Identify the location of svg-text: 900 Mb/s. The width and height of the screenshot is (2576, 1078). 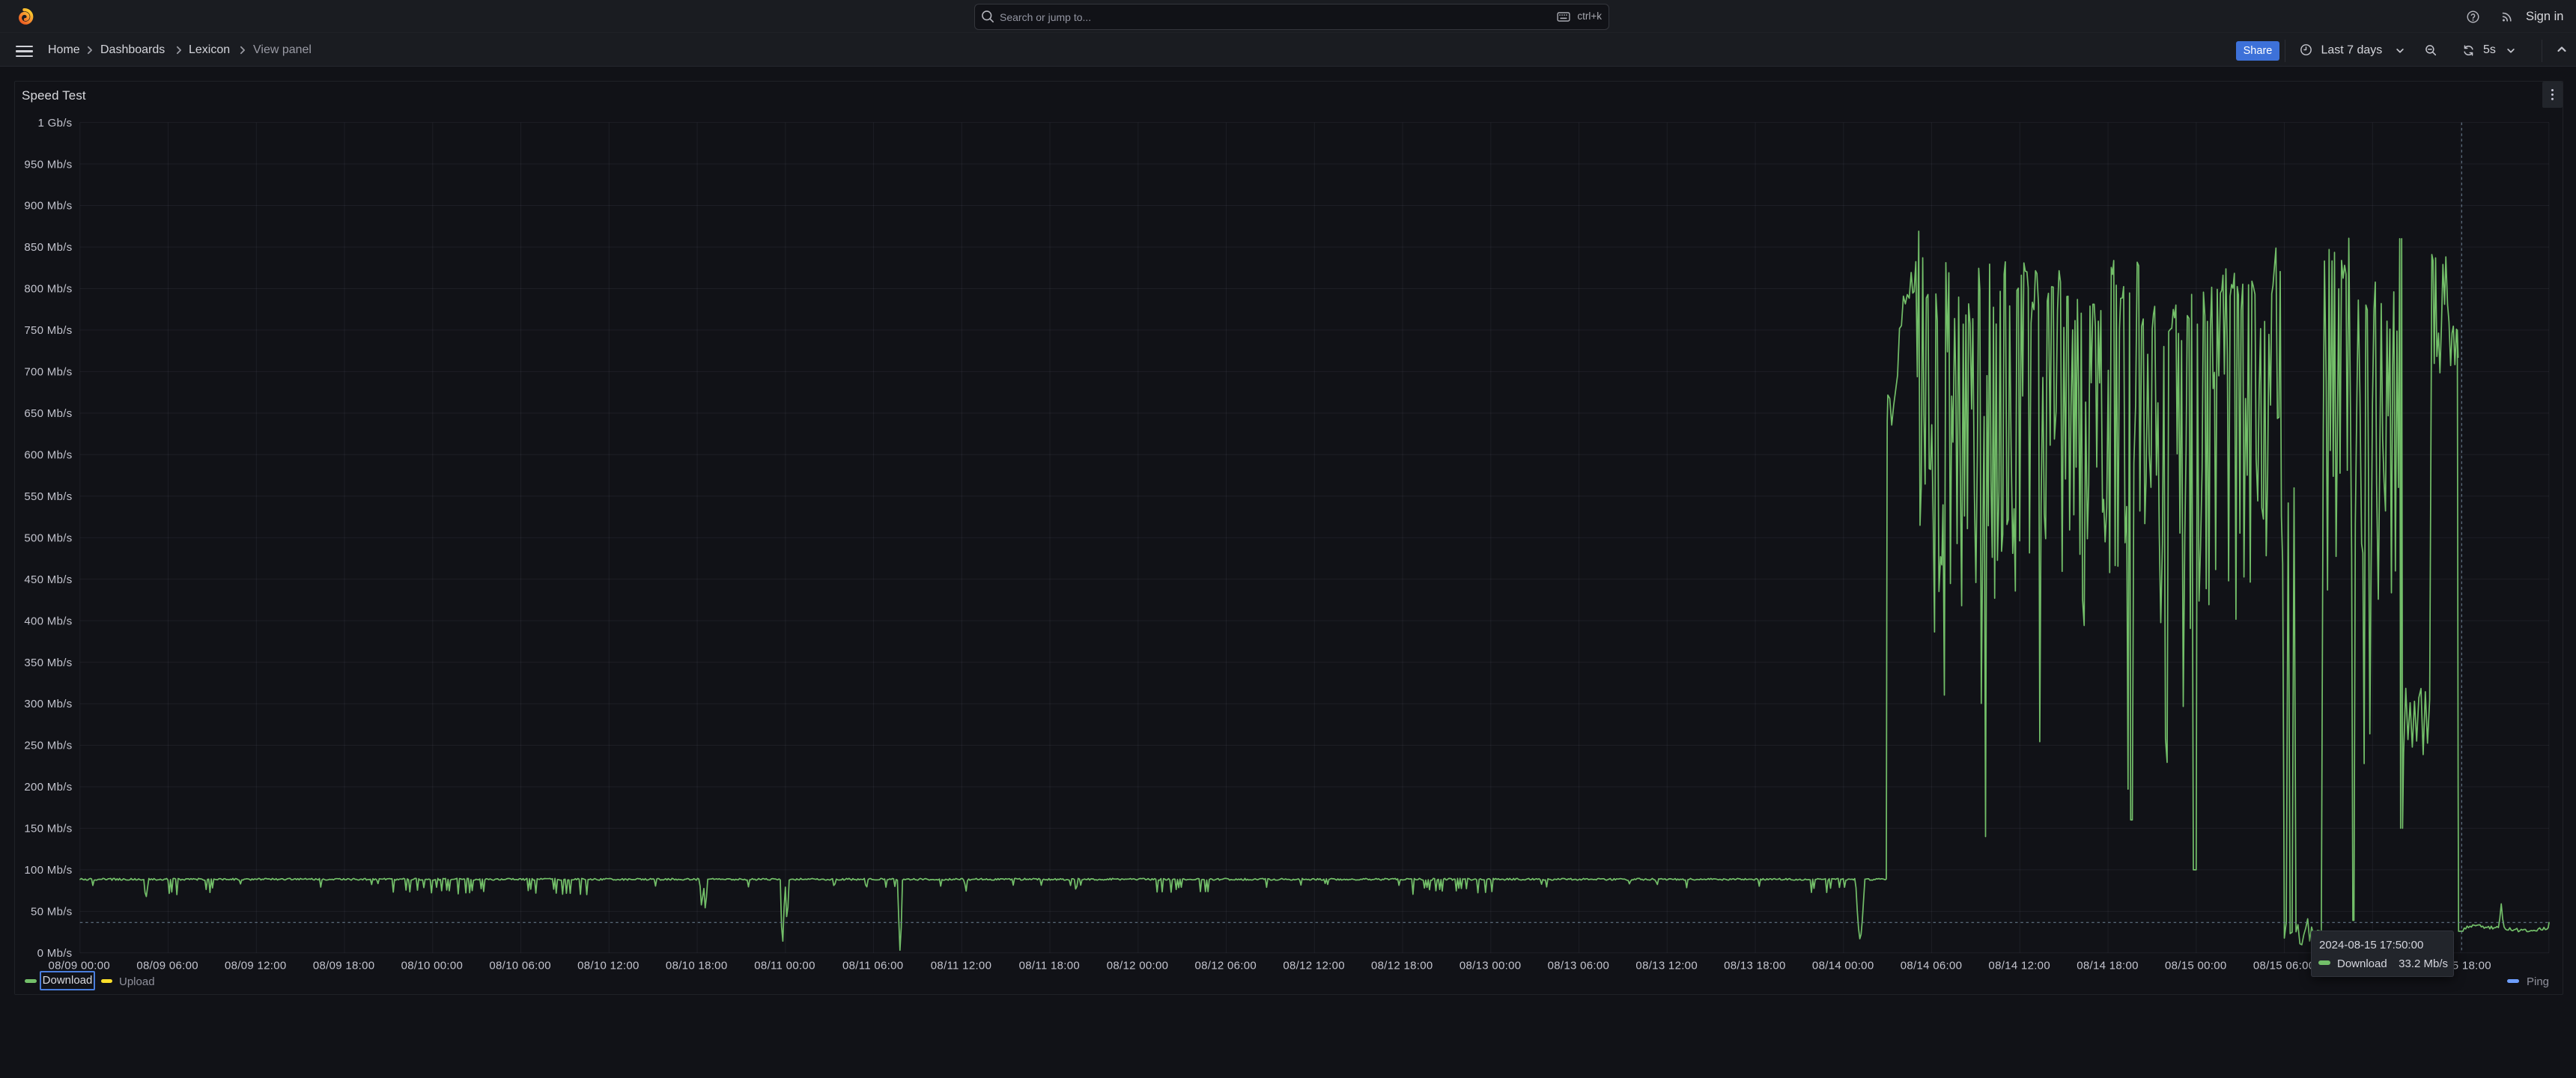
(48, 207).